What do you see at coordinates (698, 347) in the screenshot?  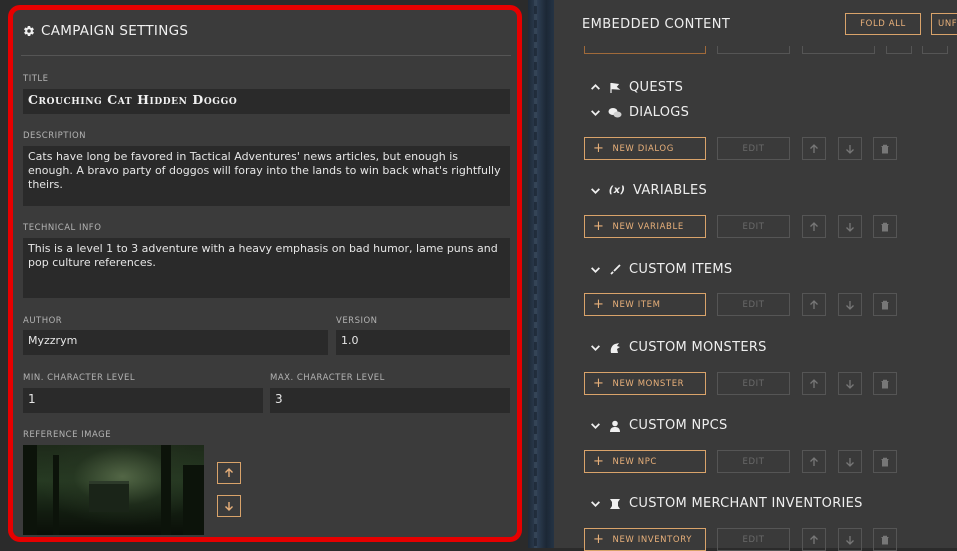 I see `section-title: CUSTOM MONSTERS` at bounding box center [698, 347].